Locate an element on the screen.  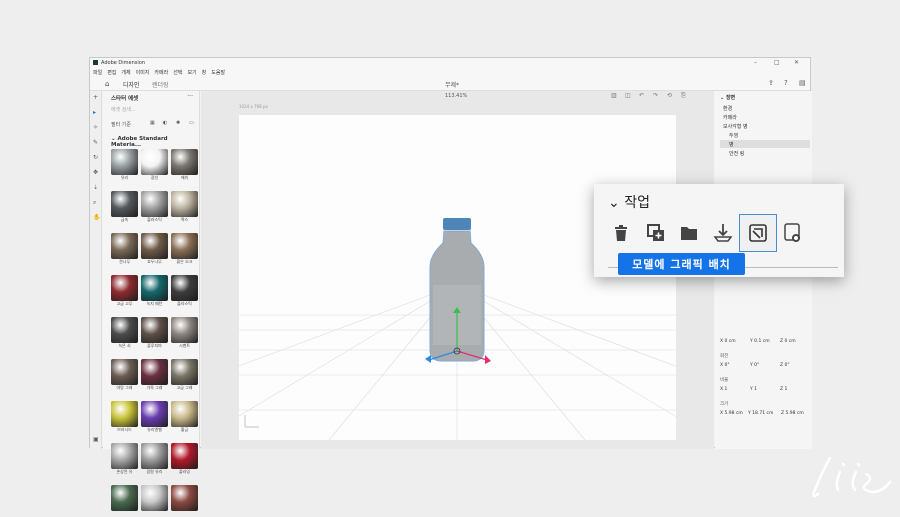
material-swatch: 고급 고무 is located at coordinates (124, 291).